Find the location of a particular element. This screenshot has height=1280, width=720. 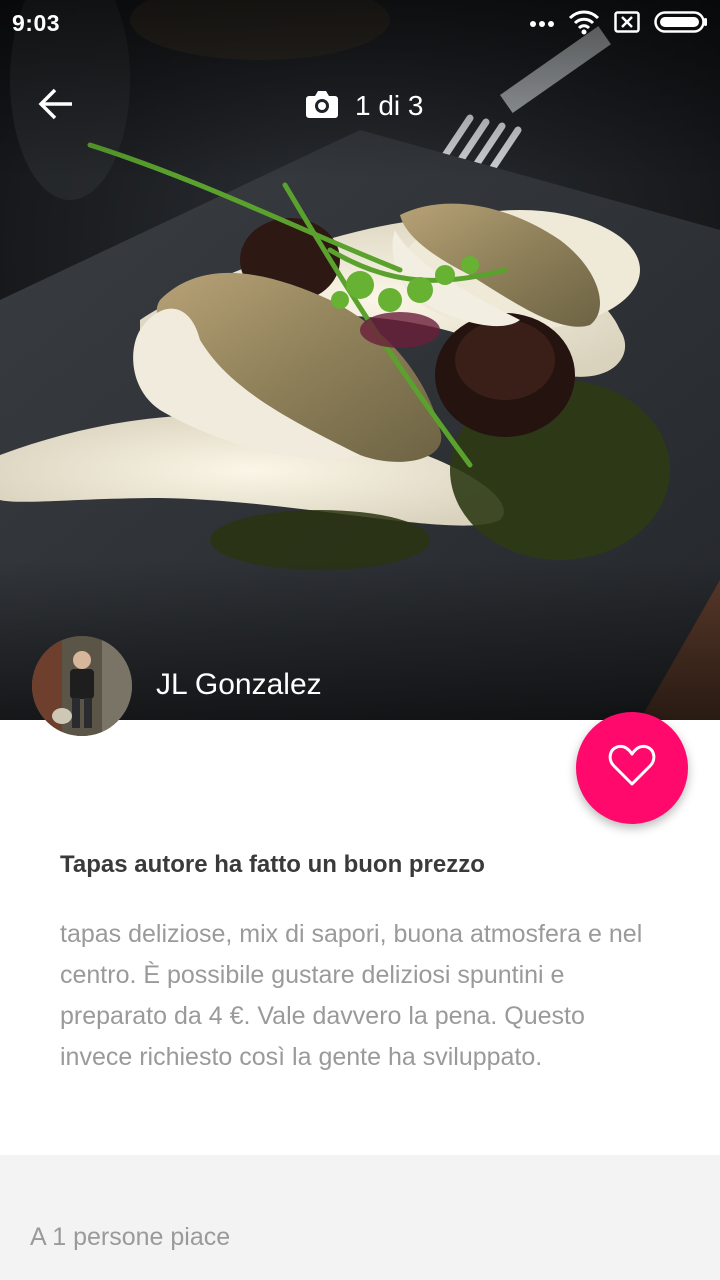

status-icons is located at coordinates (619, 24).